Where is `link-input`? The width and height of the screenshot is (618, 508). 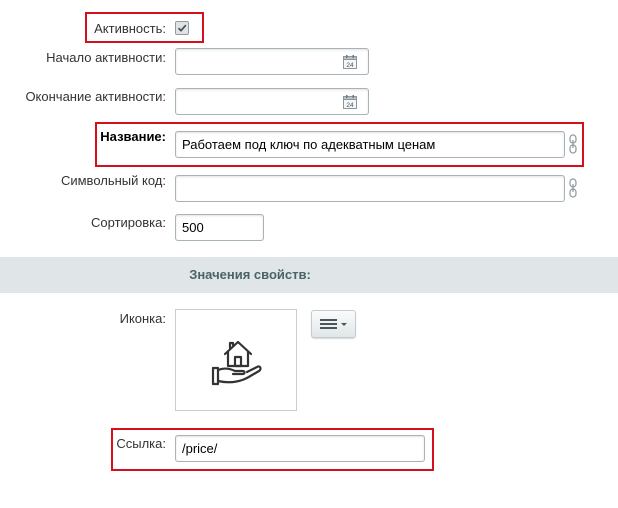 link-input is located at coordinates (300, 448).